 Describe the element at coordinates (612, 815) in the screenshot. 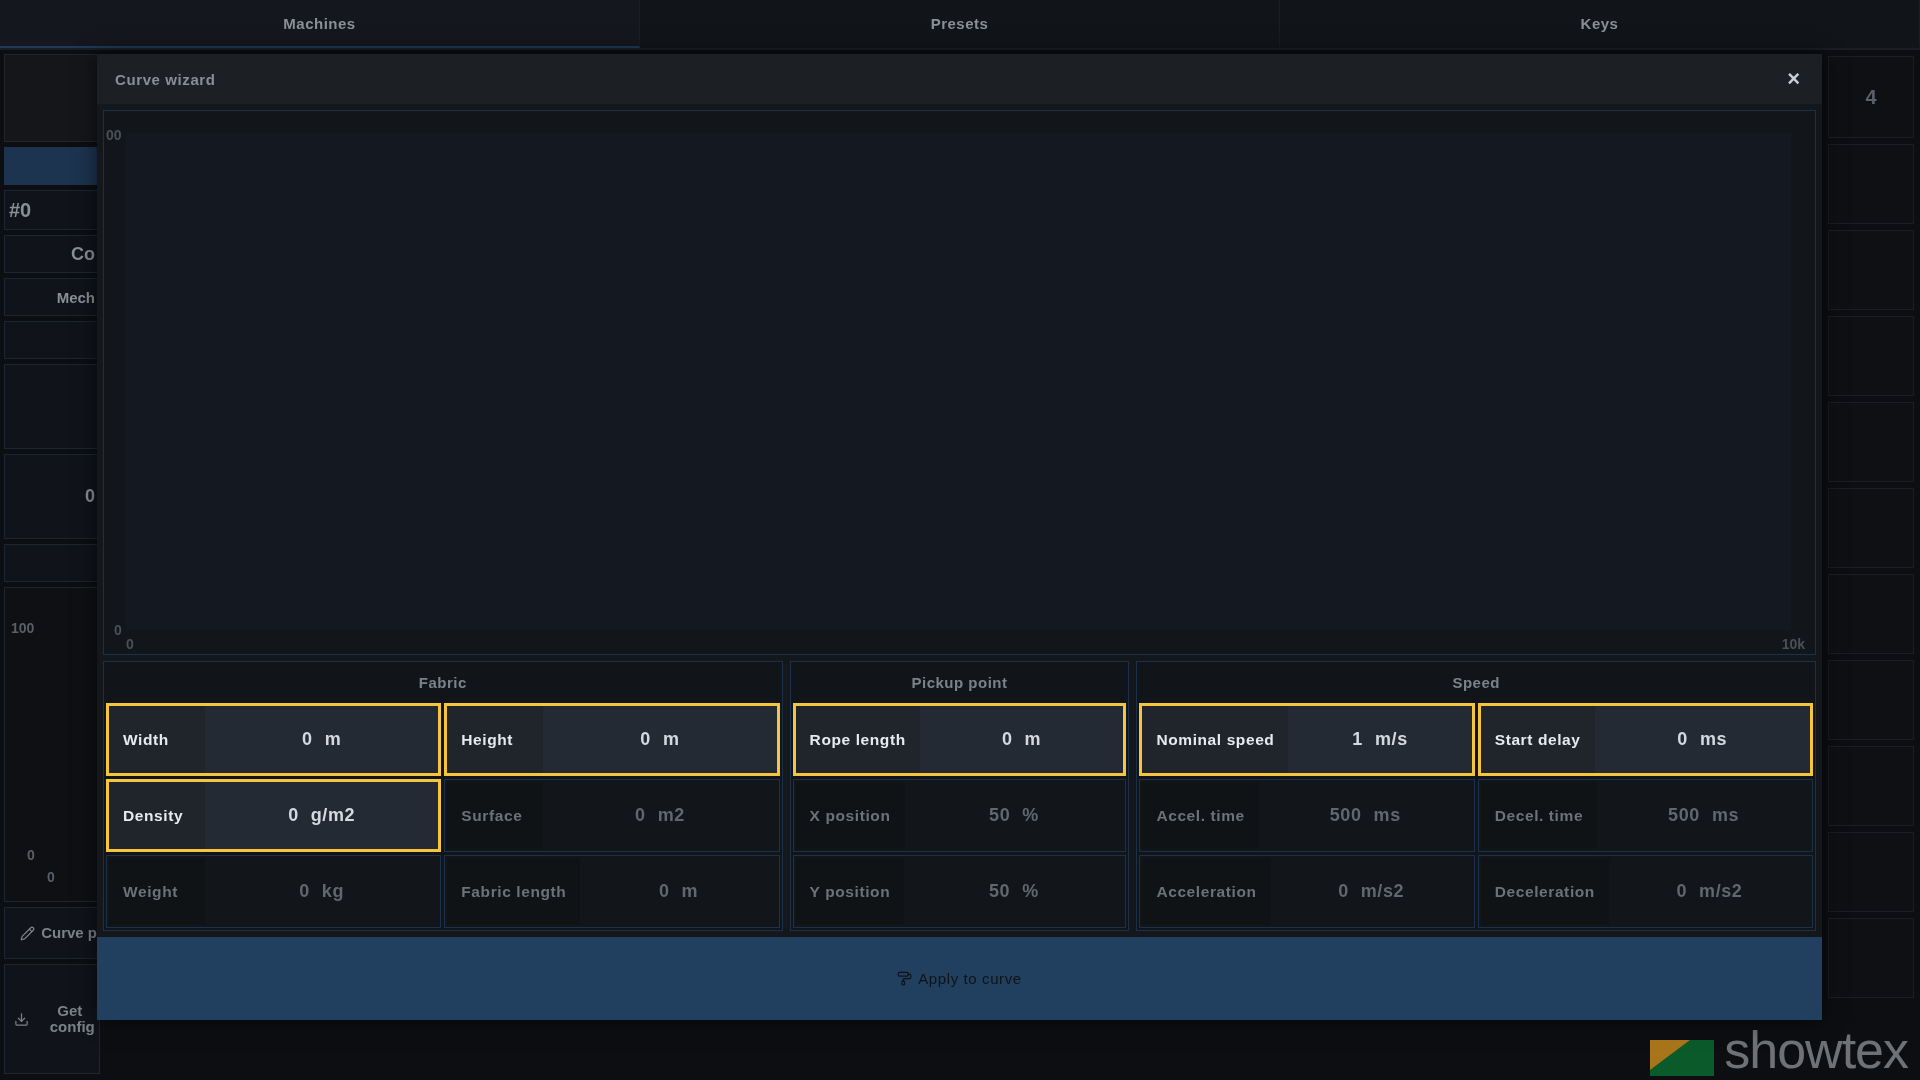

I see `input-field: Surface 0 m2` at that location.